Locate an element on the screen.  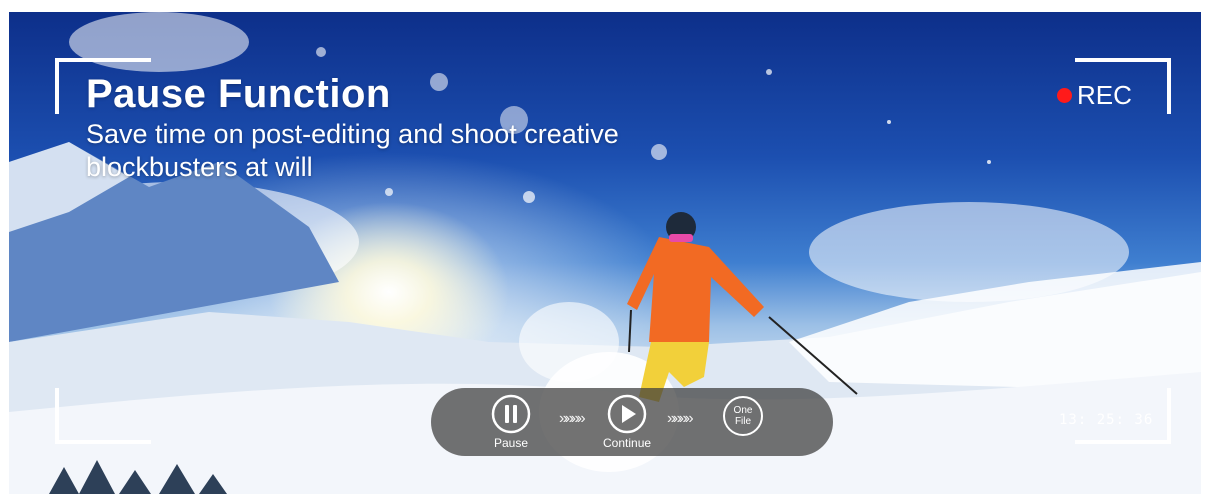
rec-indicator: REC is located at coordinates (1094, 95).